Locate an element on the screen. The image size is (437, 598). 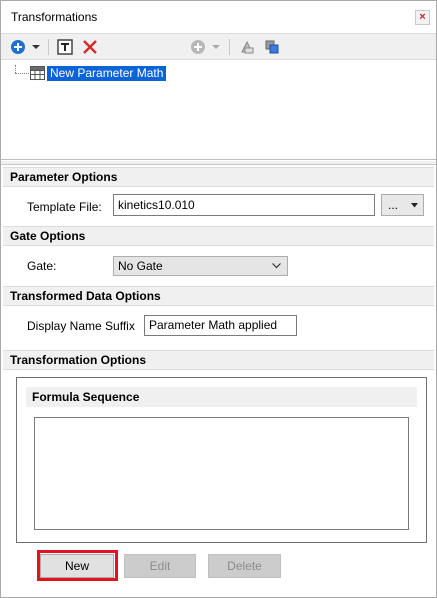
delete-x-icon is located at coordinates (90, 47).